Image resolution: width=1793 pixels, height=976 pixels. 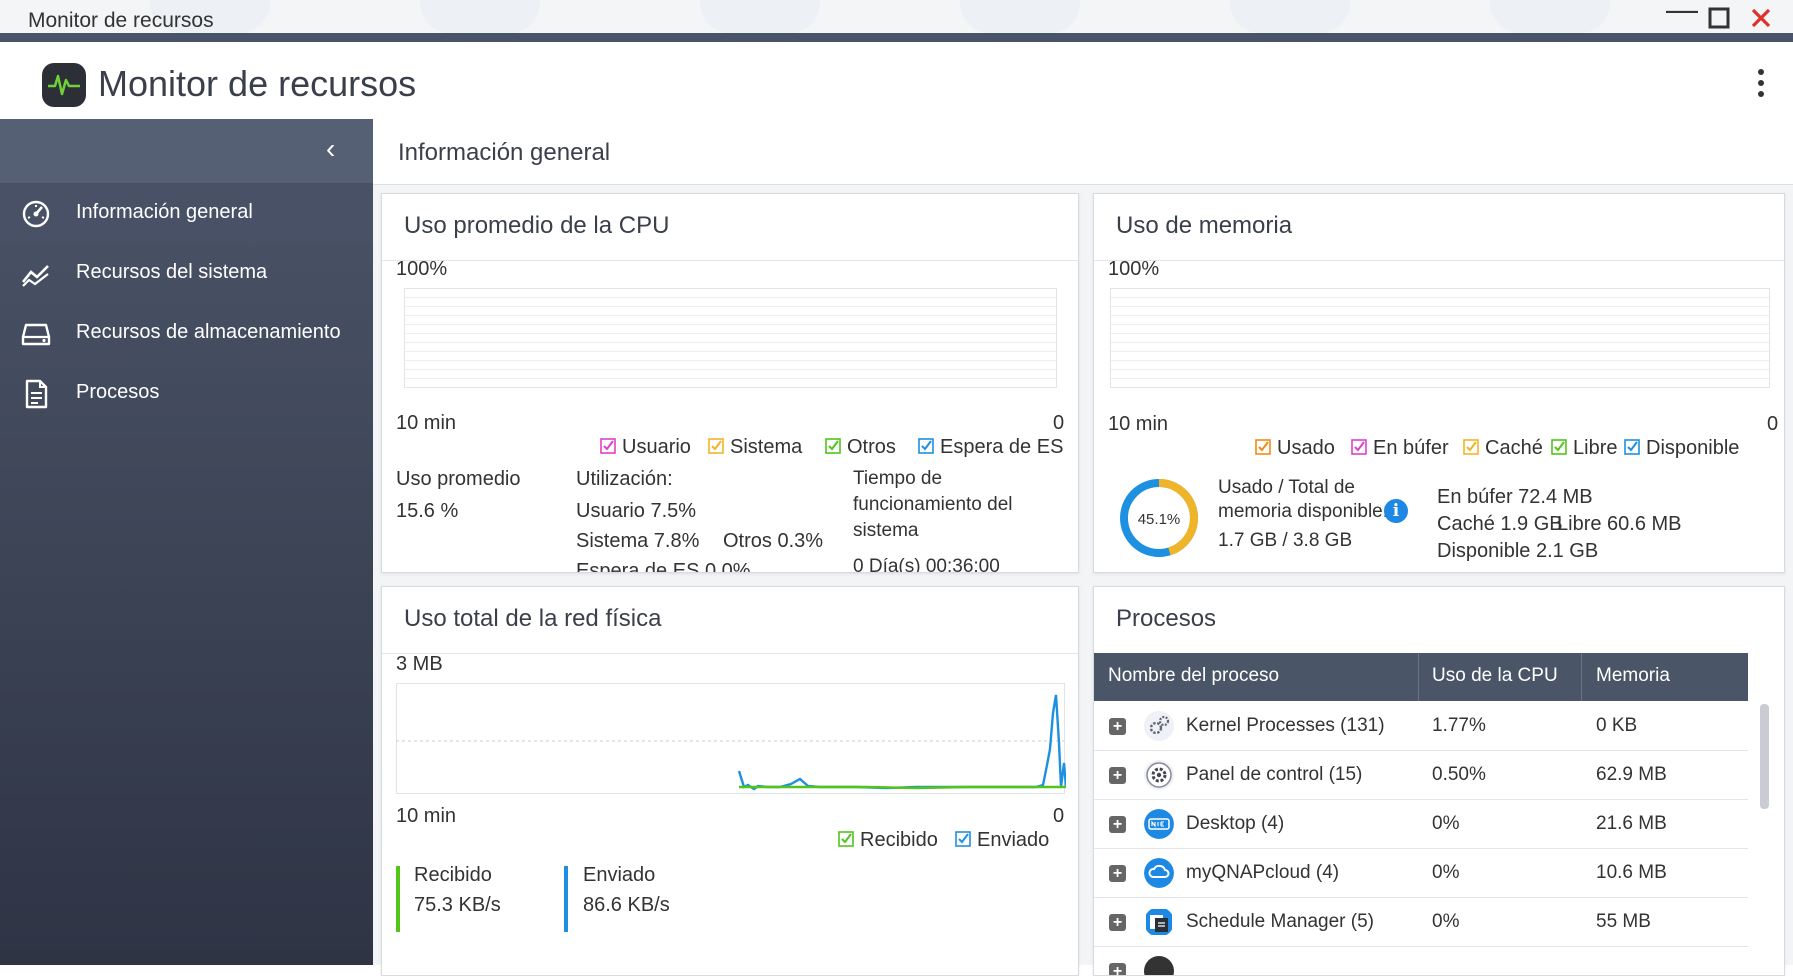 I want to click on process-name: Schedule Manager (5), so click(x=1280, y=921).